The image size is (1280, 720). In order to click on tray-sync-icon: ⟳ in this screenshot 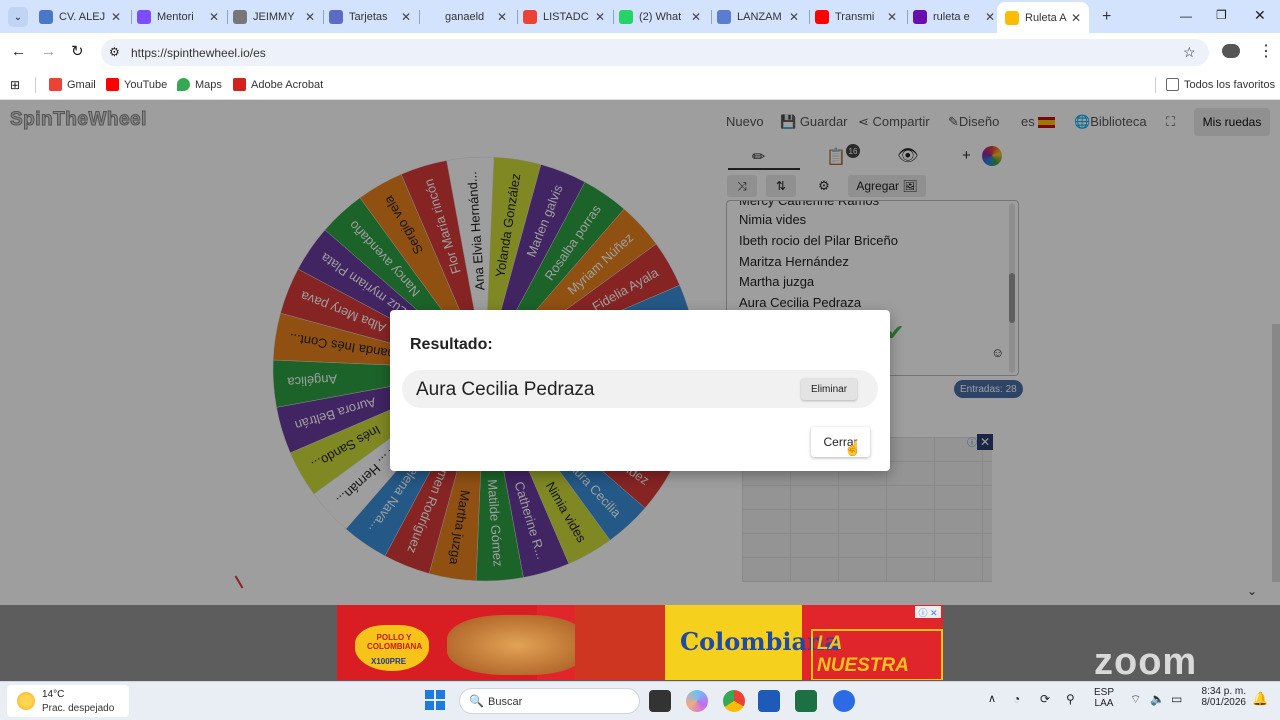, I will do `click(1045, 699)`.